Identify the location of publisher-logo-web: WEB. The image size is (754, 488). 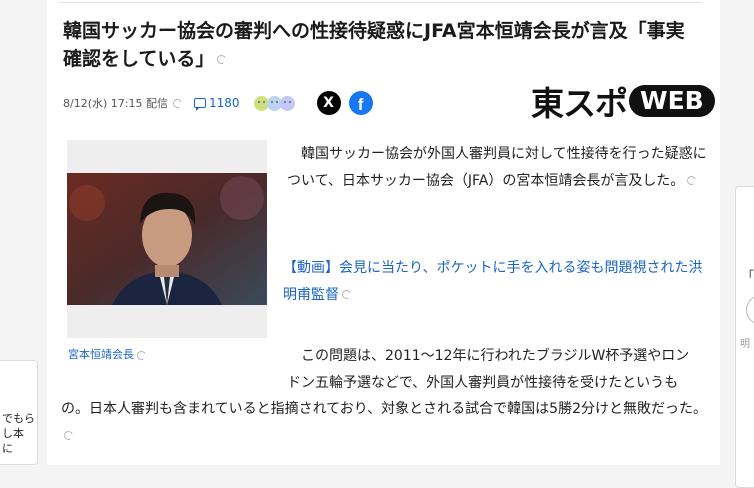
(672, 101).